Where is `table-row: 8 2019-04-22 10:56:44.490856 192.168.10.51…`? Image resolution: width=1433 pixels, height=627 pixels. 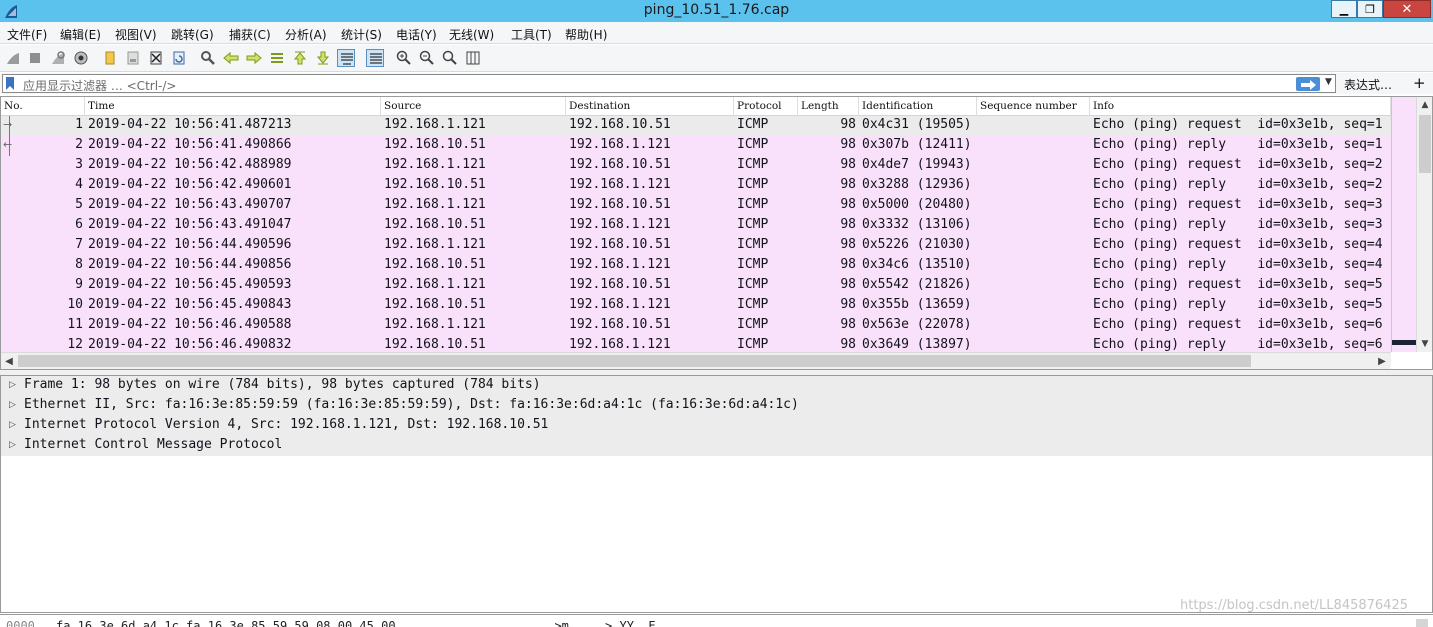
table-row: 8 2019-04-22 10:56:44.490856 192.168.10.51… is located at coordinates (696, 266).